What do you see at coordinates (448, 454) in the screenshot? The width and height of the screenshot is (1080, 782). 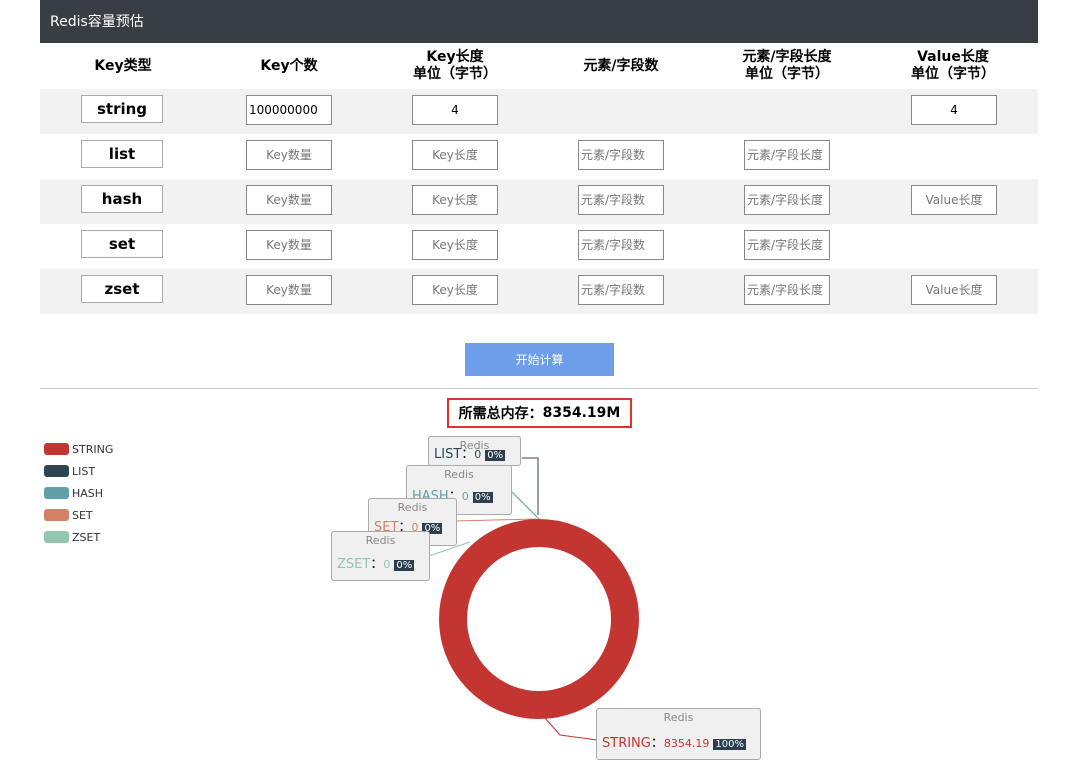 I see `data-label-list-category: LIST` at bounding box center [448, 454].